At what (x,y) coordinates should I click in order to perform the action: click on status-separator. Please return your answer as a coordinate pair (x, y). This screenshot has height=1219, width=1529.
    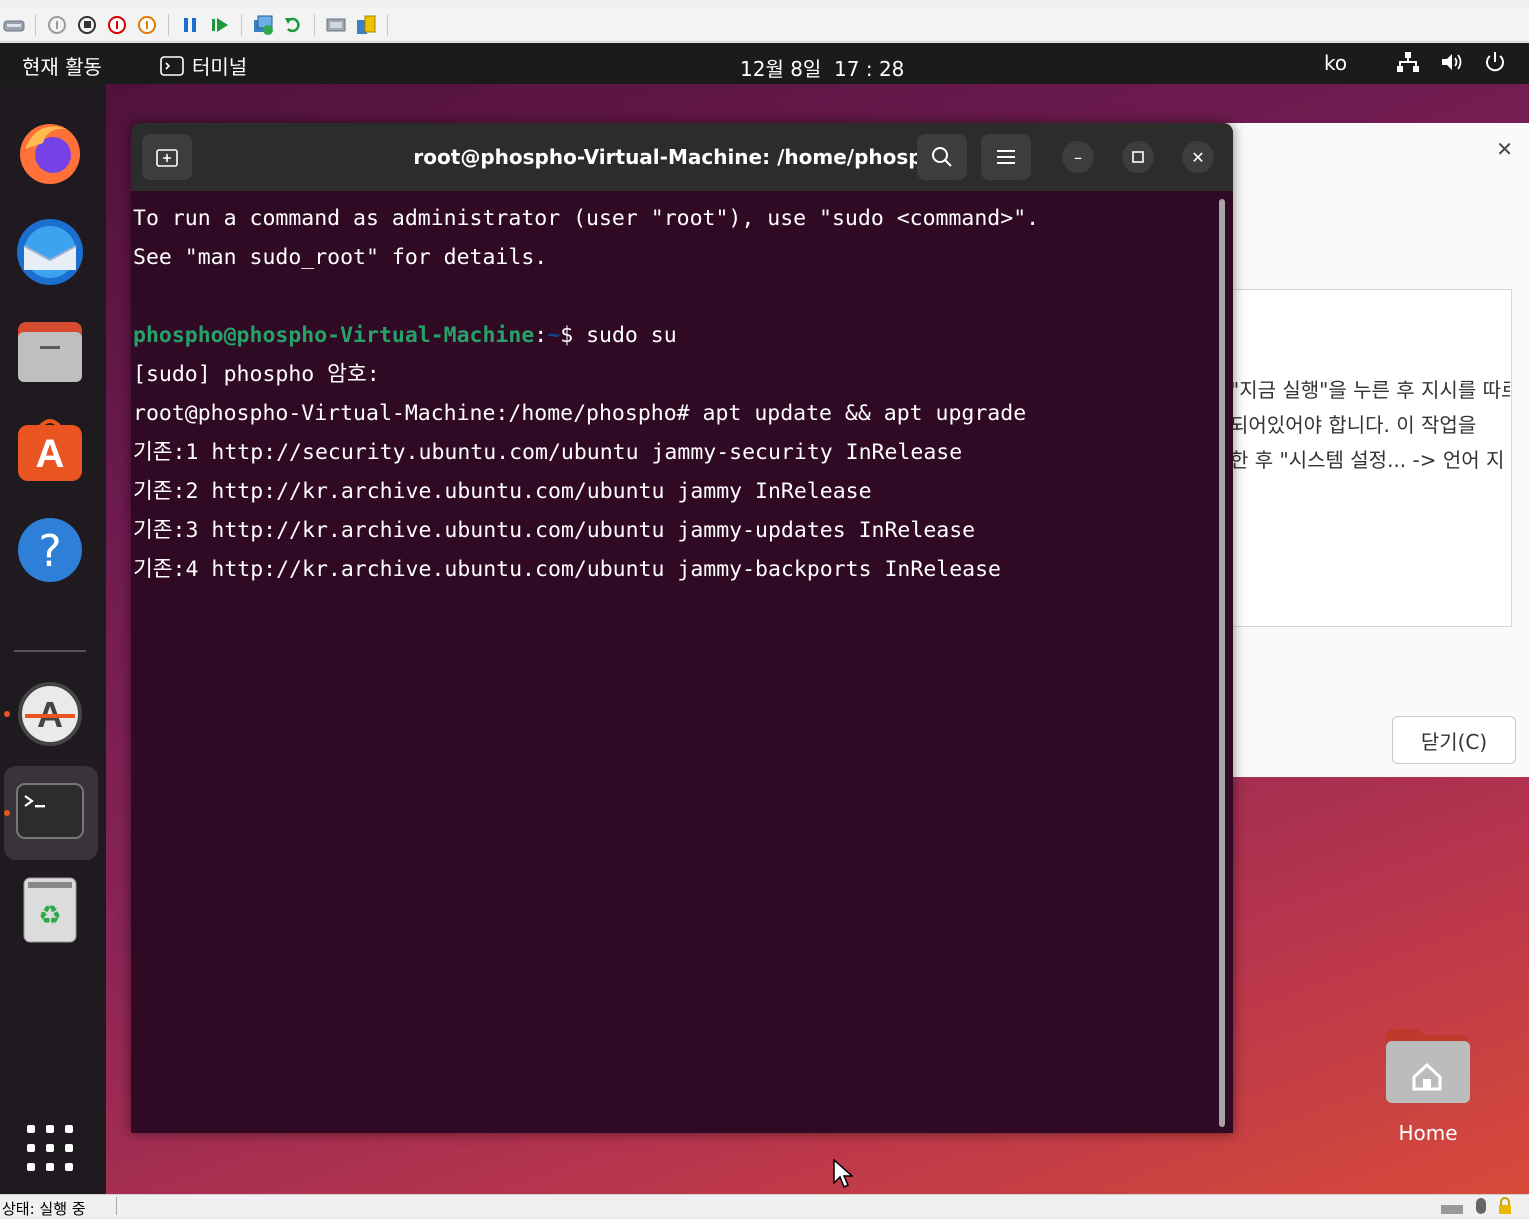
    Looking at the image, I should click on (116, 1206).